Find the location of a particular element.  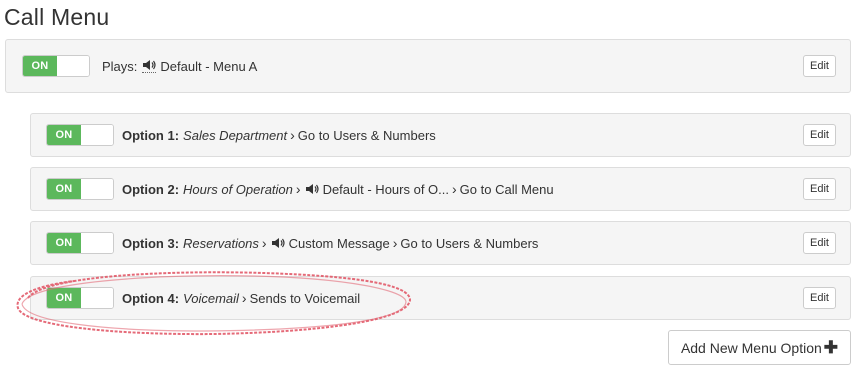

option-4-edit-button: Edit is located at coordinates (819, 298).